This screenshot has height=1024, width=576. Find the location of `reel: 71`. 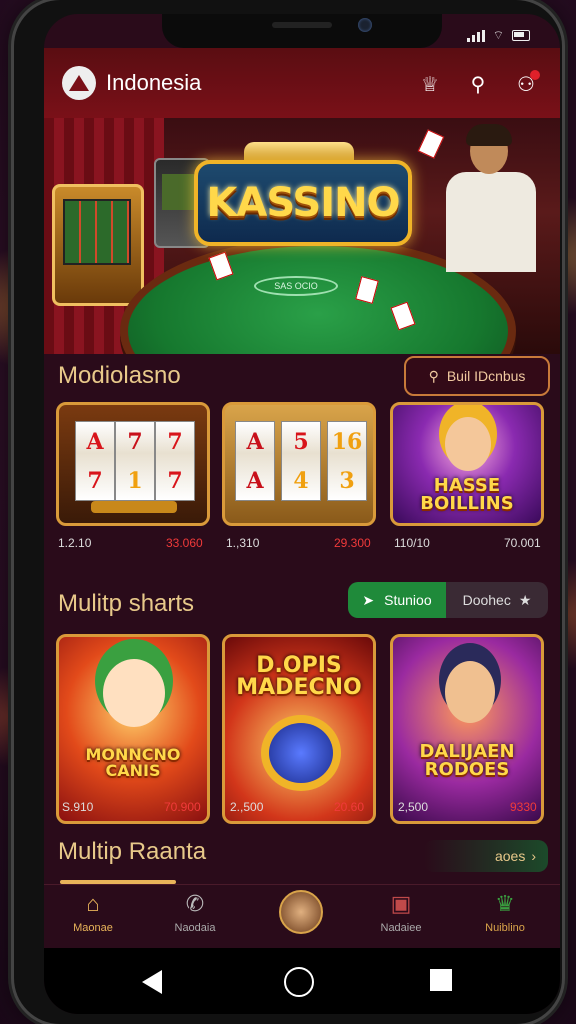

reel: 71 is located at coordinates (135, 461).